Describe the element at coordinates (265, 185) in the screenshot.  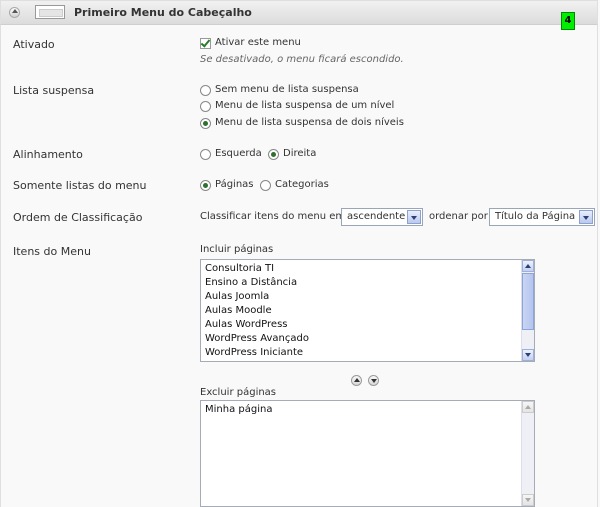
I see `radio-categorias` at that location.